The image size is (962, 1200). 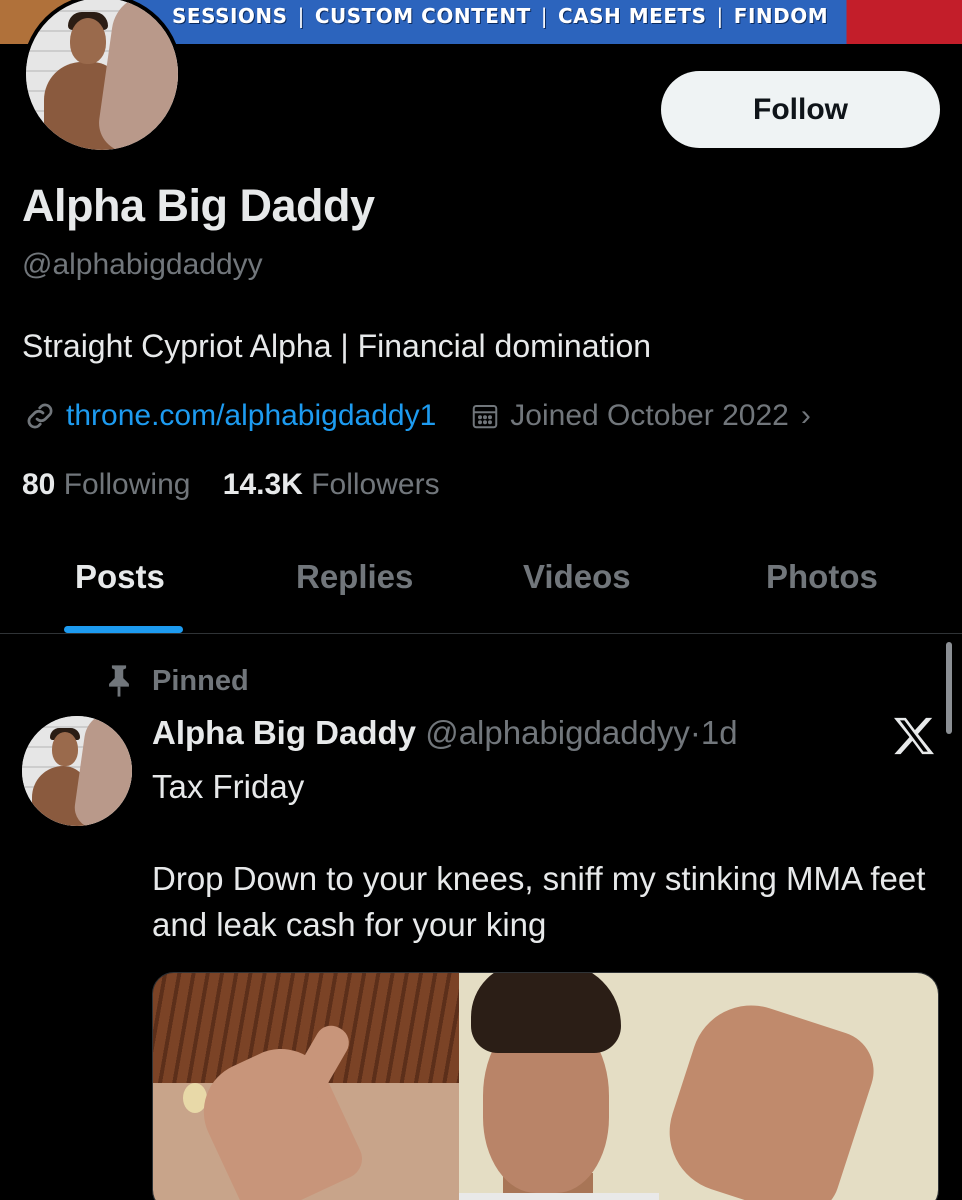 What do you see at coordinates (481, 587) in the screenshot?
I see `profile-tabs: Posts Replies Videos Photos` at bounding box center [481, 587].